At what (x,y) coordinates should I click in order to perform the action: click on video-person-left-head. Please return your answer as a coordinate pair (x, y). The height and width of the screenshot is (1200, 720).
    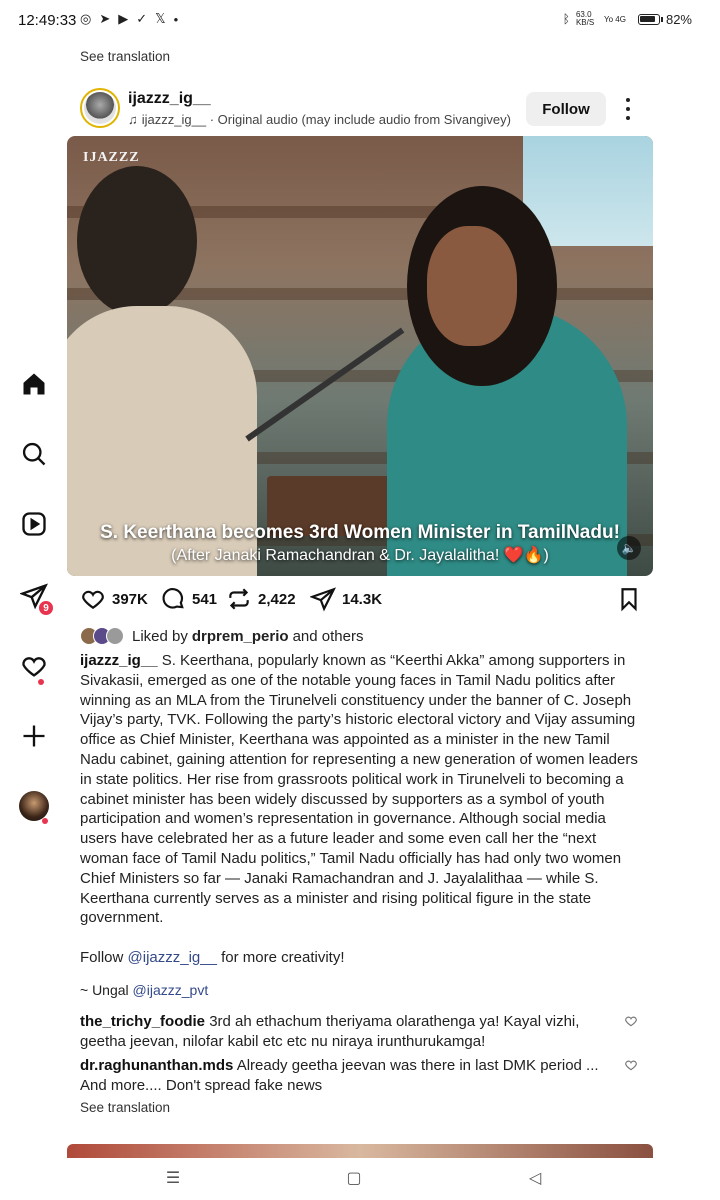
    Looking at the image, I should click on (137, 241).